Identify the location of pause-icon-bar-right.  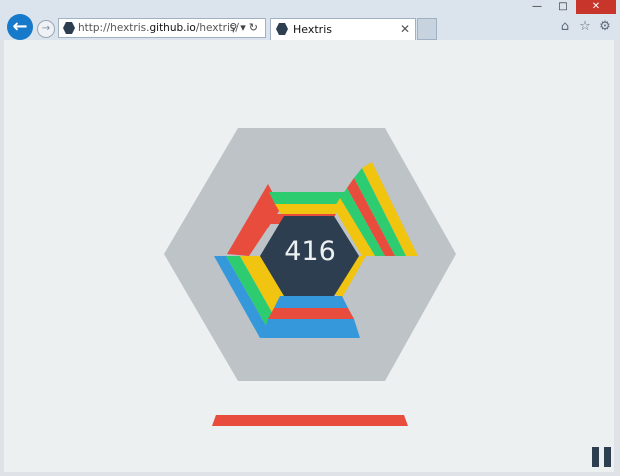
(607, 457).